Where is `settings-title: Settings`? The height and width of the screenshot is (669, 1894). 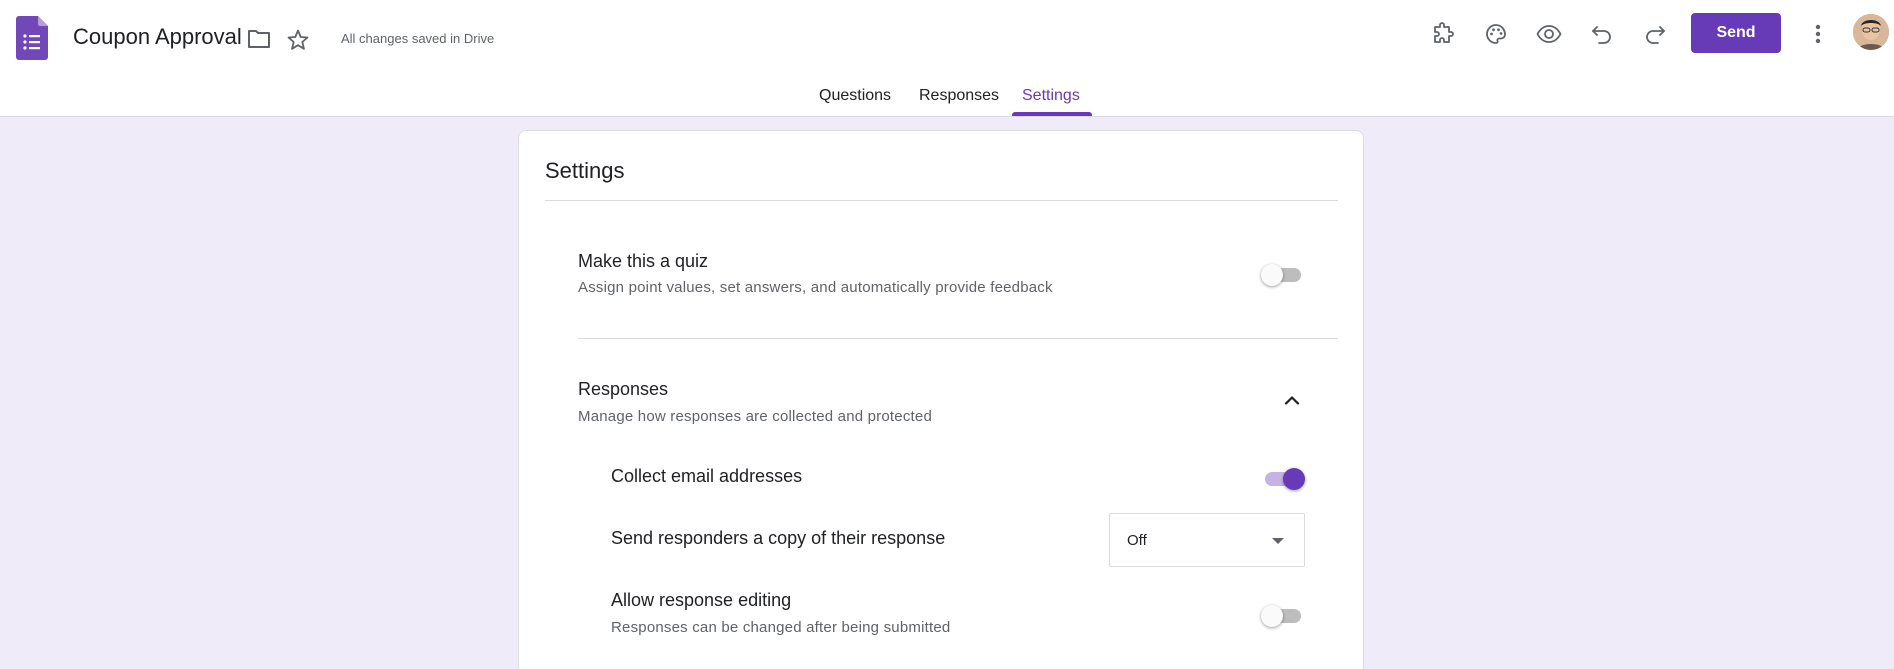
settings-title: Settings is located at coordinates (585, 170).